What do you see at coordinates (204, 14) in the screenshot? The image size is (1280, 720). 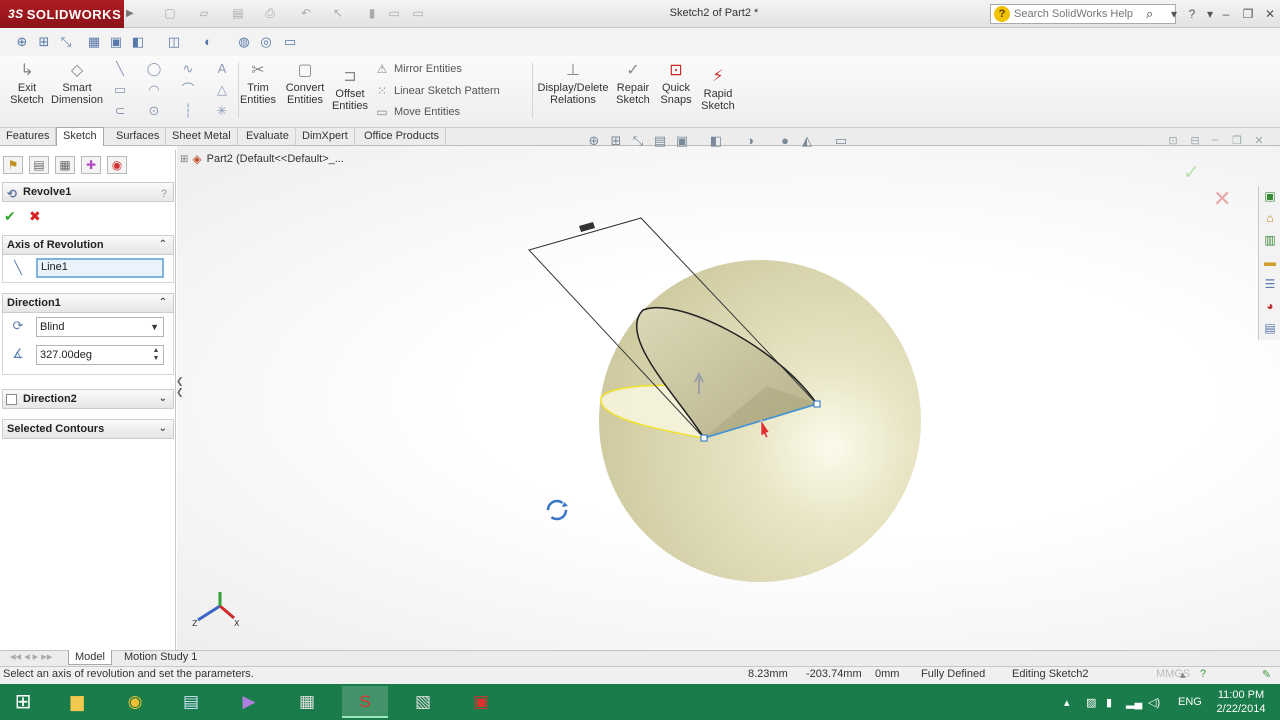 I see `open-icon: ▱` at bounding box center [204, 14].